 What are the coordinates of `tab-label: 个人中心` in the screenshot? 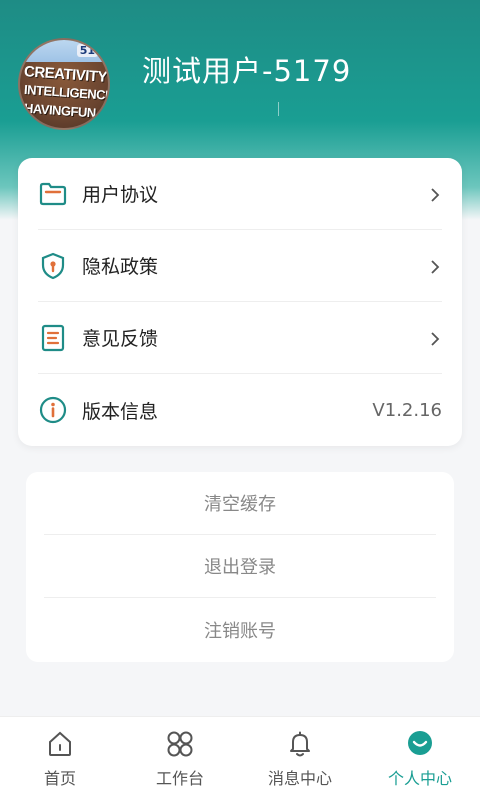 It's located at (419, 778).